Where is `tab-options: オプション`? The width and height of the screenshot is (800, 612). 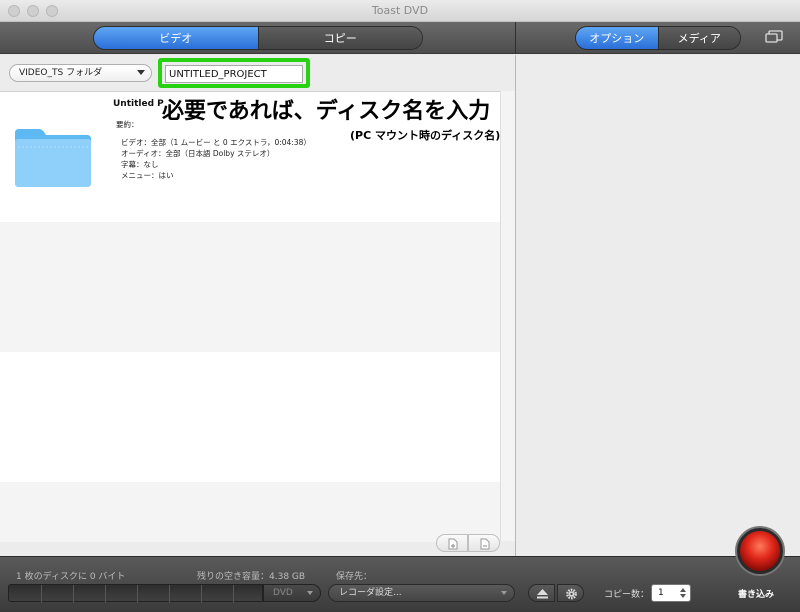
tab-options: オプション is located at coordinates (617, 38).